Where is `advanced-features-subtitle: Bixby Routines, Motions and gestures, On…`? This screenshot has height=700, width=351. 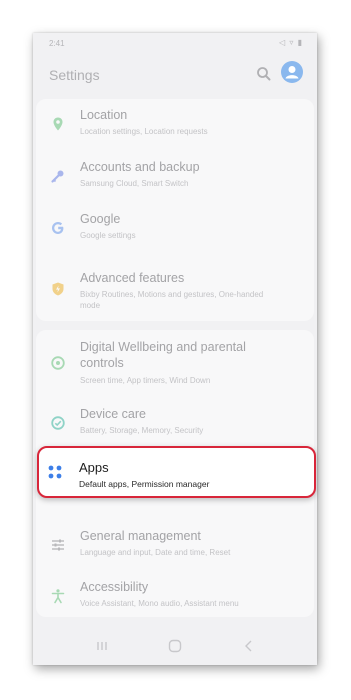 advanced-features-subtitle: Bixby Routines, Motions and gestures, On… is located at coordinates (172, 300).